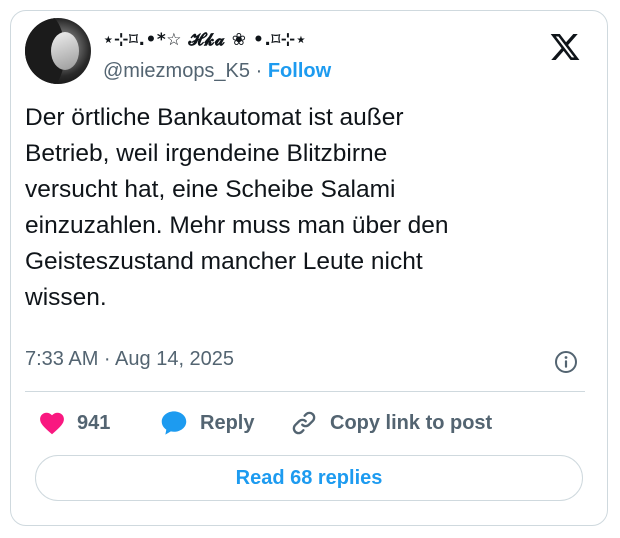 The width and height of the screenshot is (620, 538). Describe the element at coordinates (58, 51) in the screenshot. I see `avatar` at that location.